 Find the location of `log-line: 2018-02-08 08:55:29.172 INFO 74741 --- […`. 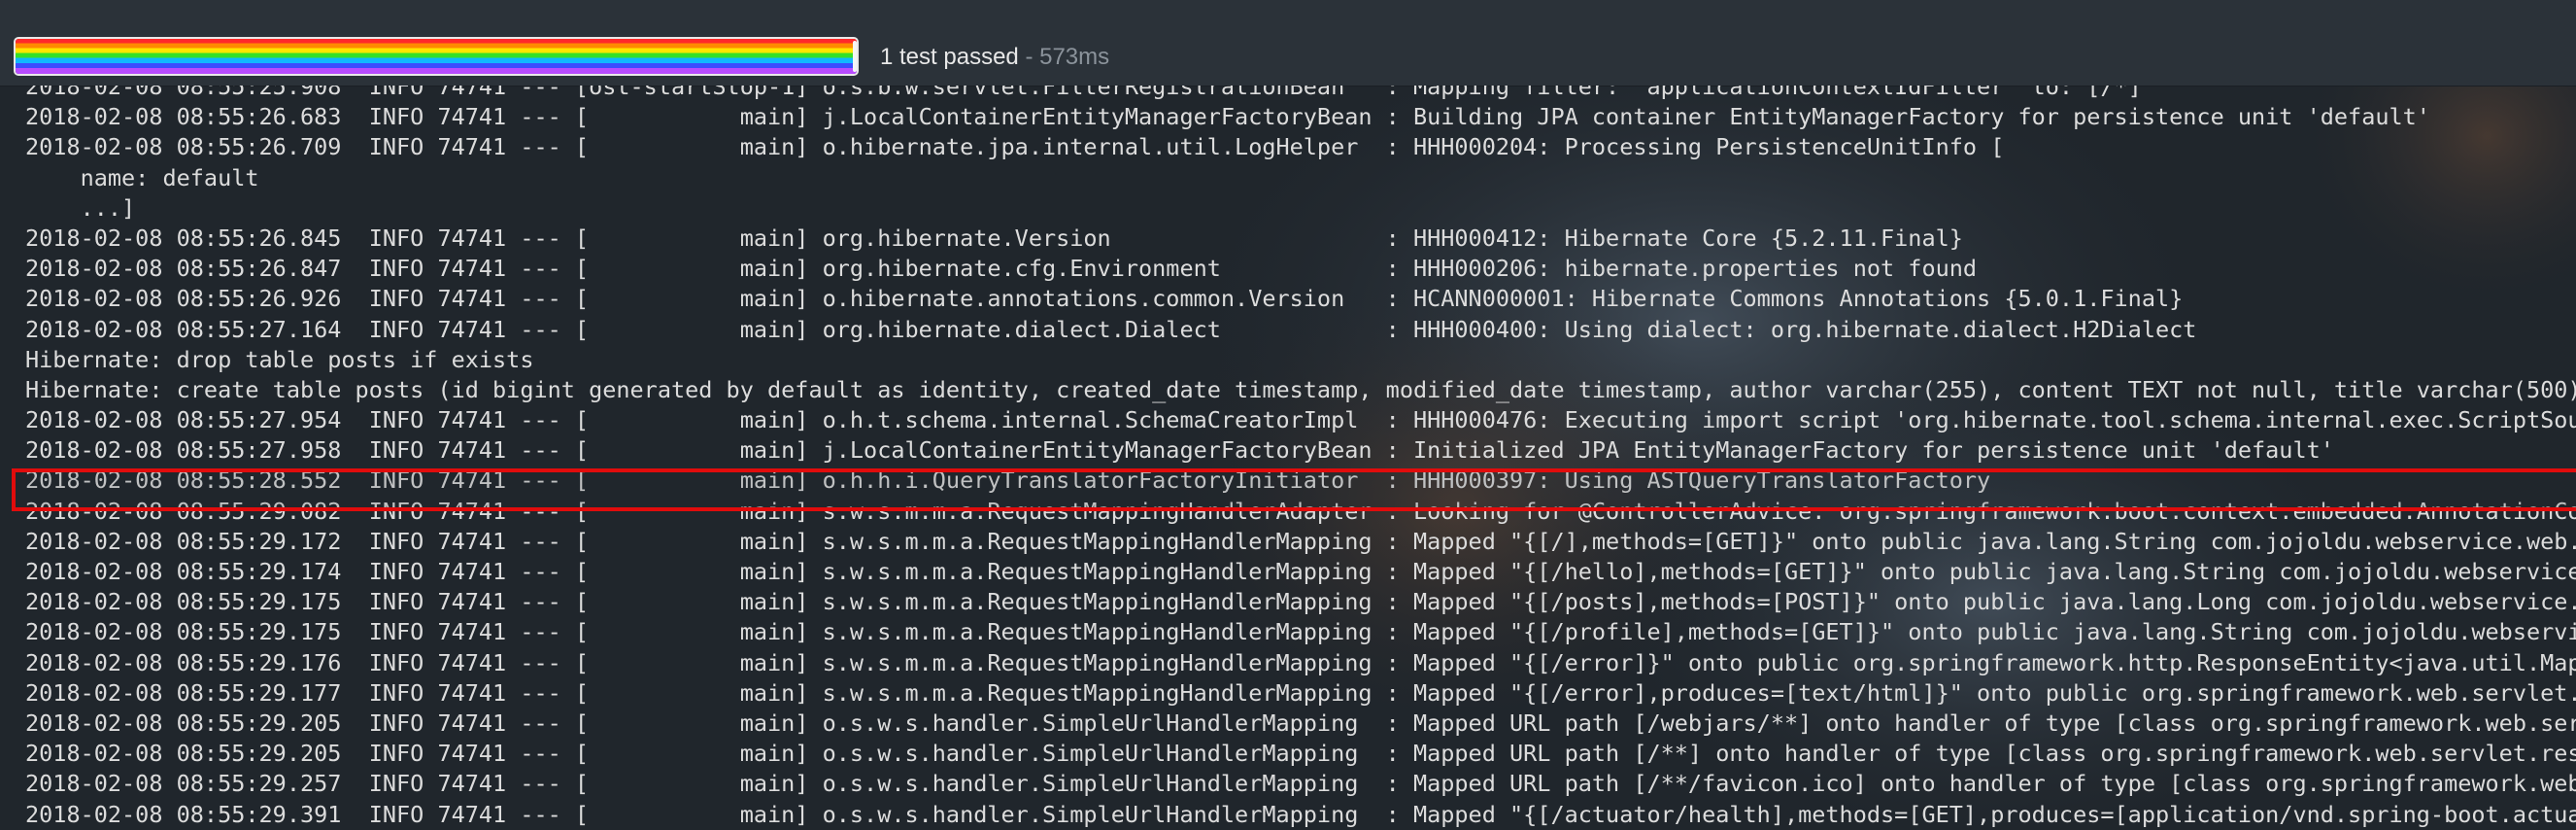

log-line: 2018-02-08 08:55:29.172 INFO 74741 --- [… is located at coordinates (1300, 541).